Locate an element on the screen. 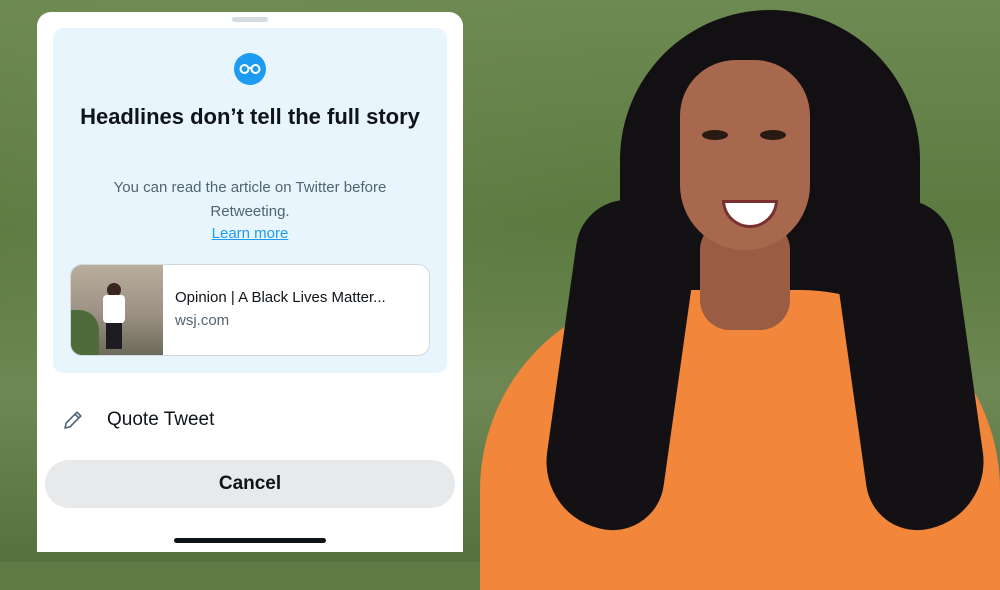 The width and height of the screenshot is (1000, 590). cancel-button: Cancel is located at coordinates (250, 484).